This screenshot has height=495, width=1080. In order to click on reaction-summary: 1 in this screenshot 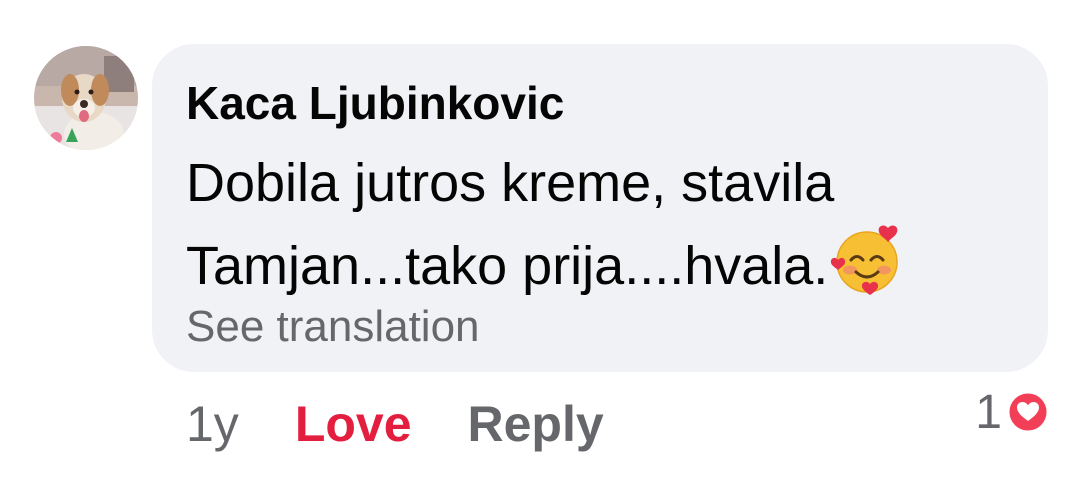, I will do `click(1012, 412)`.